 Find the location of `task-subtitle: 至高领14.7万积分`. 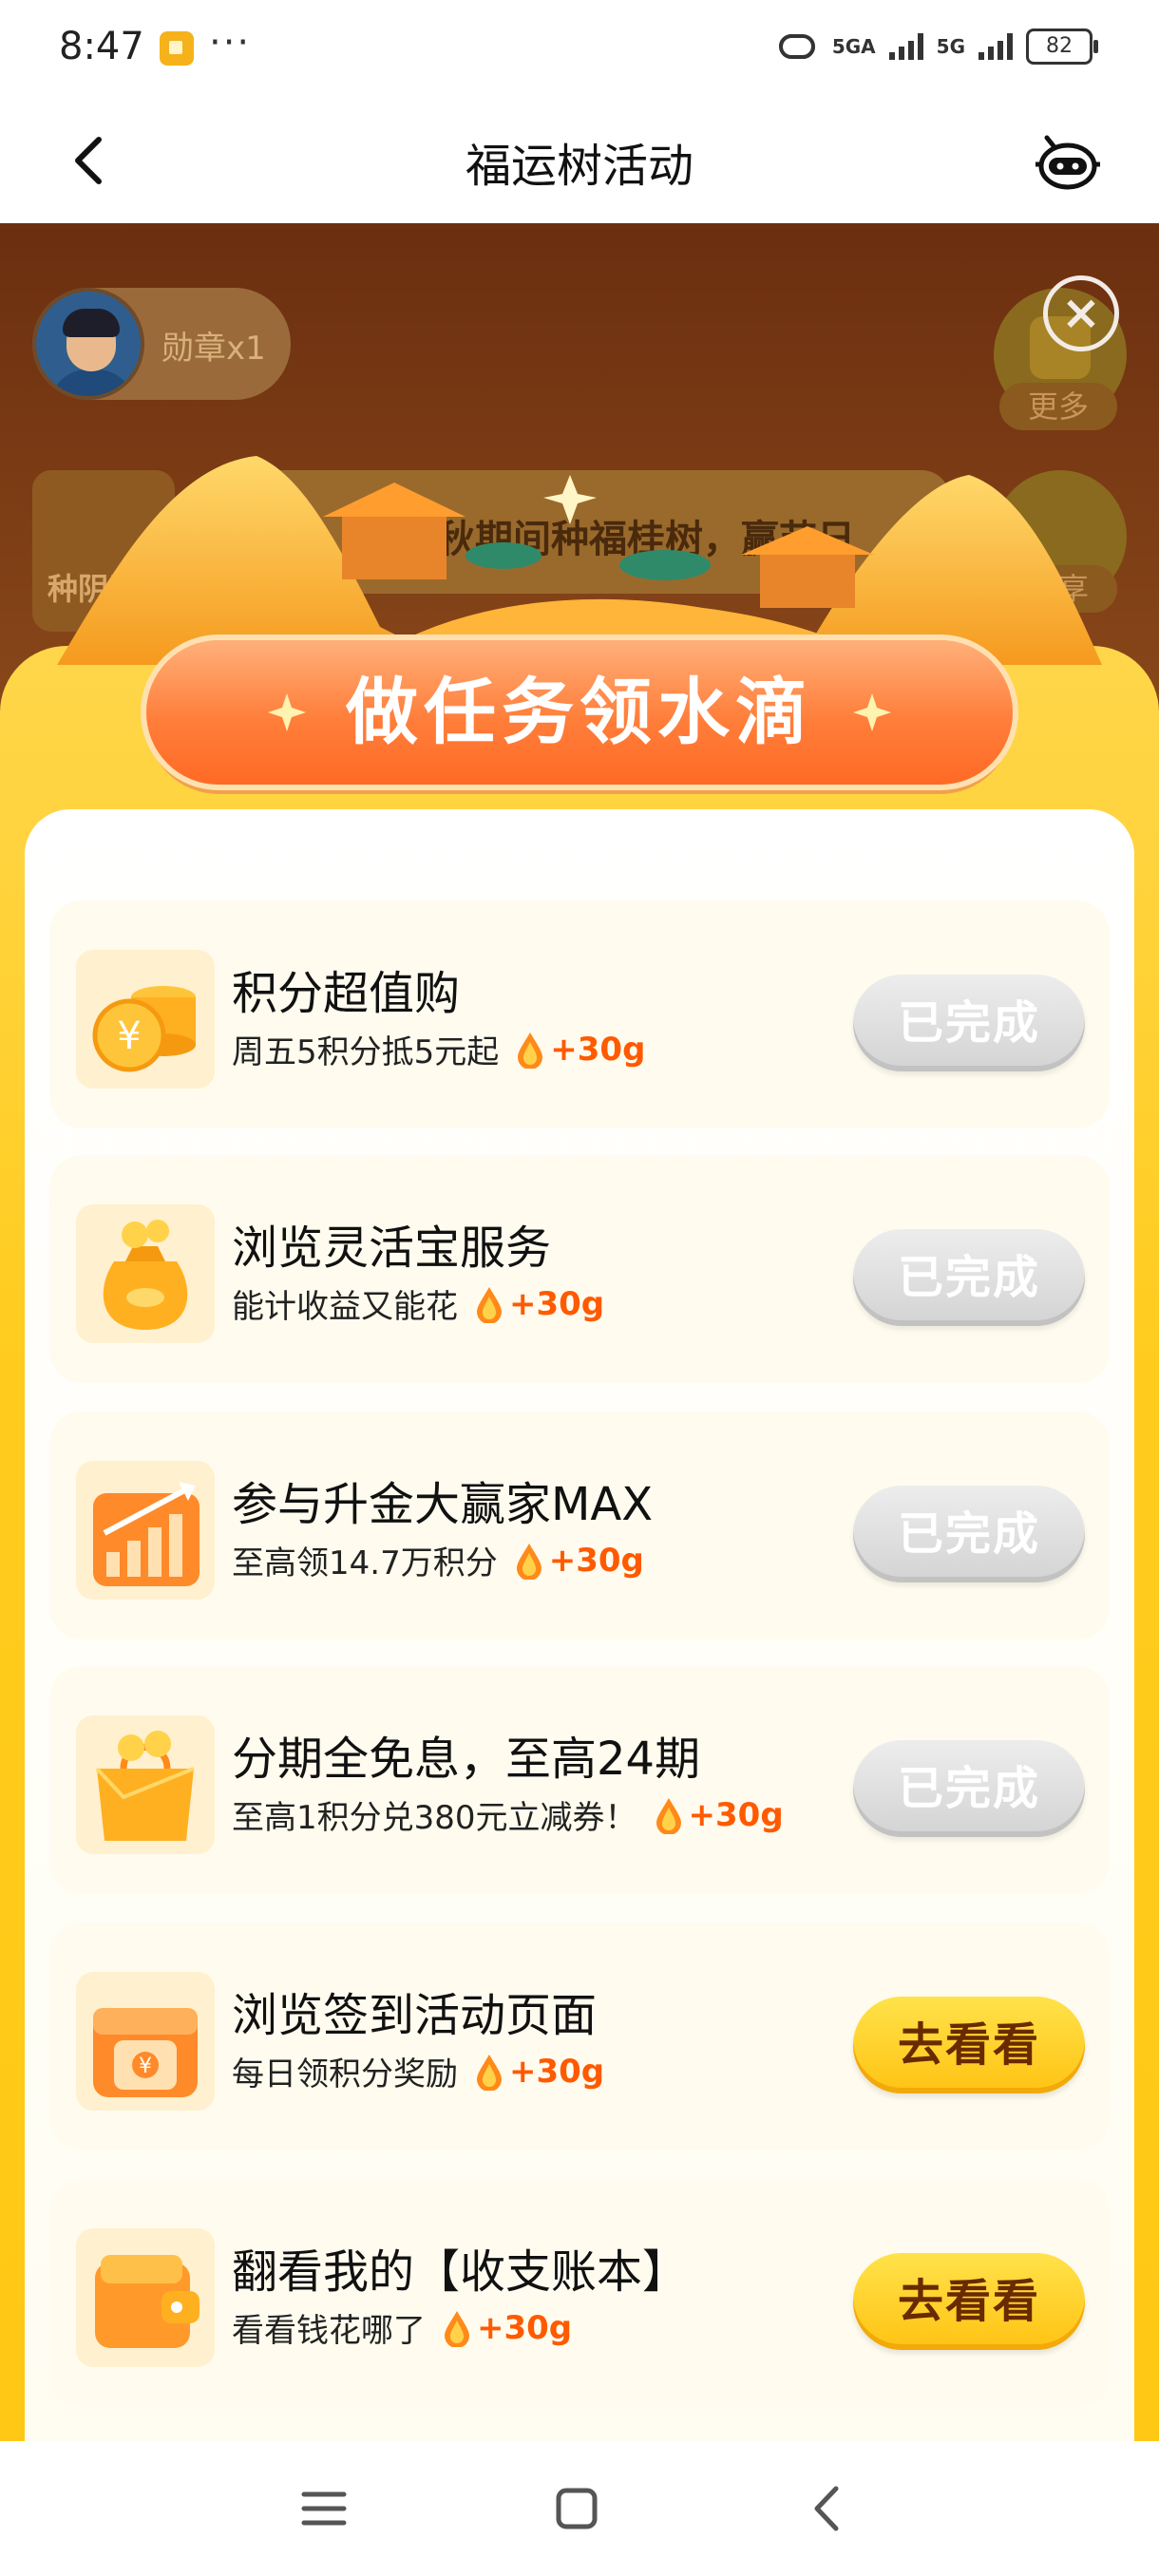

task-subtitle: 至高领14.7万积分 is located at coordinates (365, 1563).